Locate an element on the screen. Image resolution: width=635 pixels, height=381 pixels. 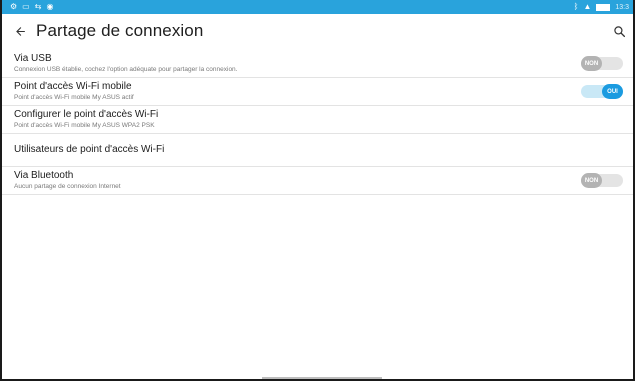
usb-icon: ⇆ is located at coordinates (38, 6).